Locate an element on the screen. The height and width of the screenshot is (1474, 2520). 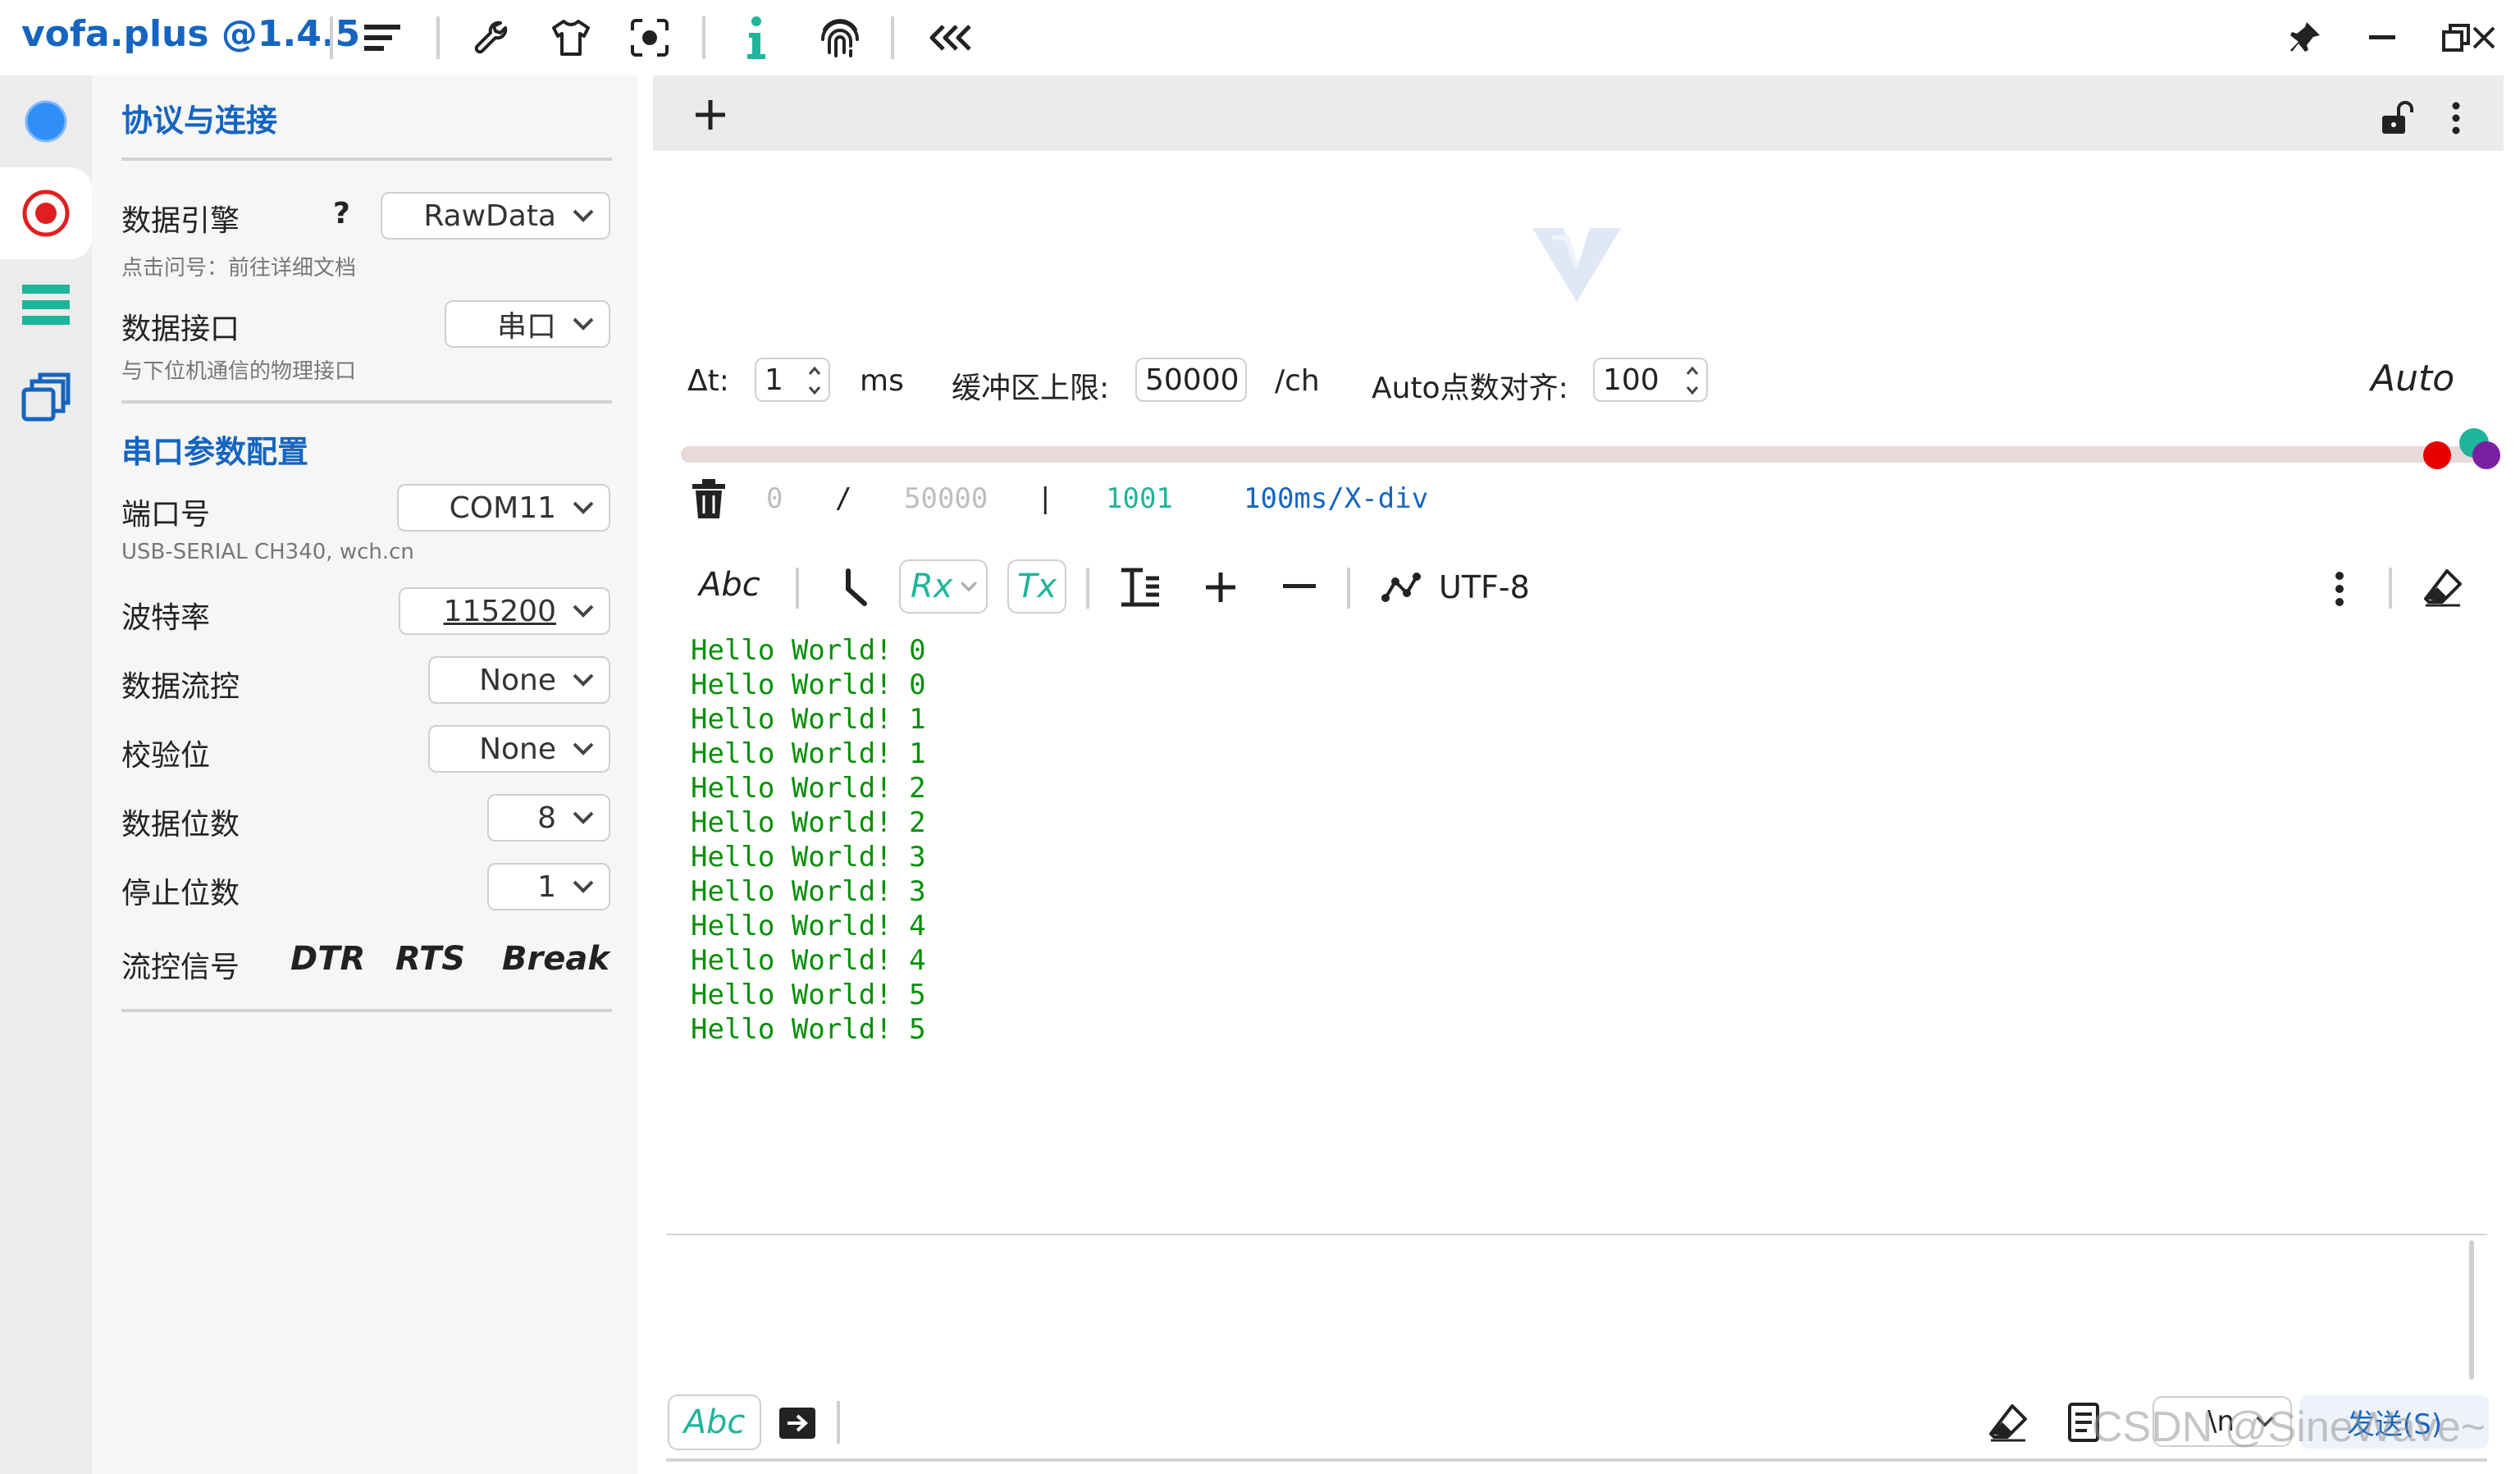
port-value: COM11 is located at coordinates (503, 508).